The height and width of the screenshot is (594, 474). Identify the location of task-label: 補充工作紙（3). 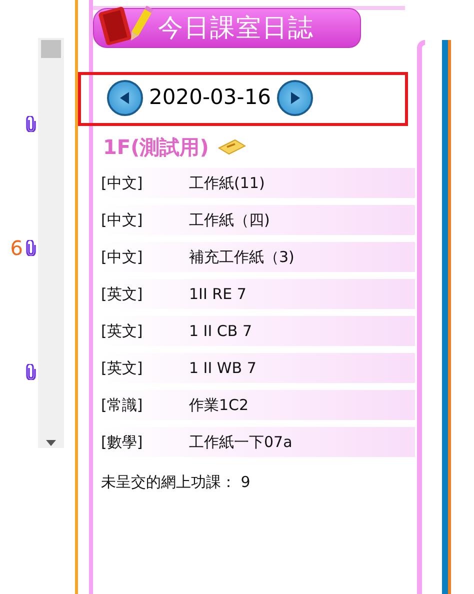
(241, 257).